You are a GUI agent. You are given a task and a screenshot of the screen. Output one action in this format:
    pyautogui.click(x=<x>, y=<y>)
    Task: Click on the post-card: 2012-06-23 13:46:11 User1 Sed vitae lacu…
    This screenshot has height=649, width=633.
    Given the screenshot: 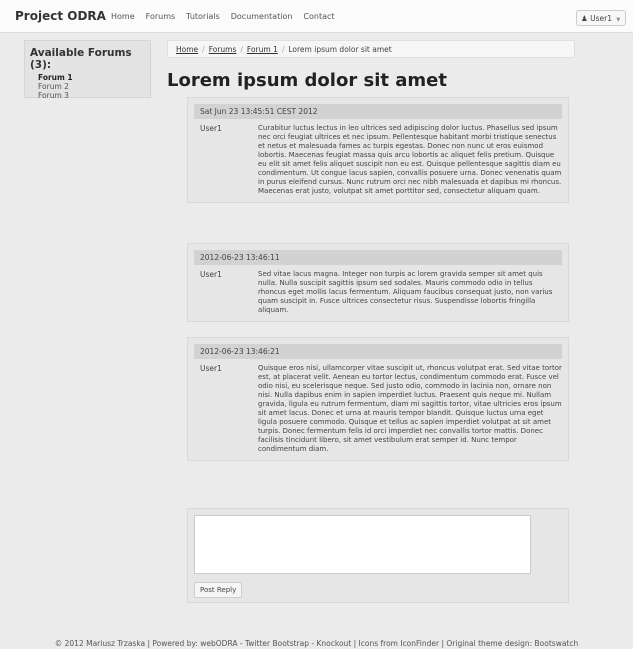 What is the action you would take?
    pyautogui.click(x=378, y=282)
    